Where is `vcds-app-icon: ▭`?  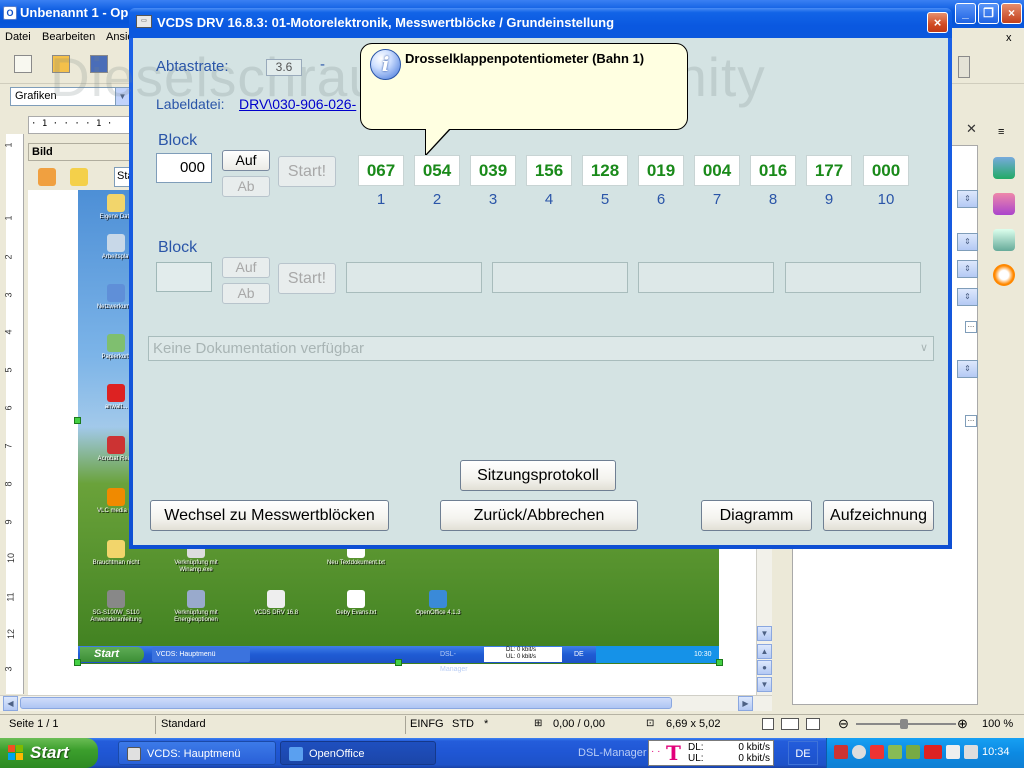 vcds-app-icon: ▭ is located at coordinates (144, 21).